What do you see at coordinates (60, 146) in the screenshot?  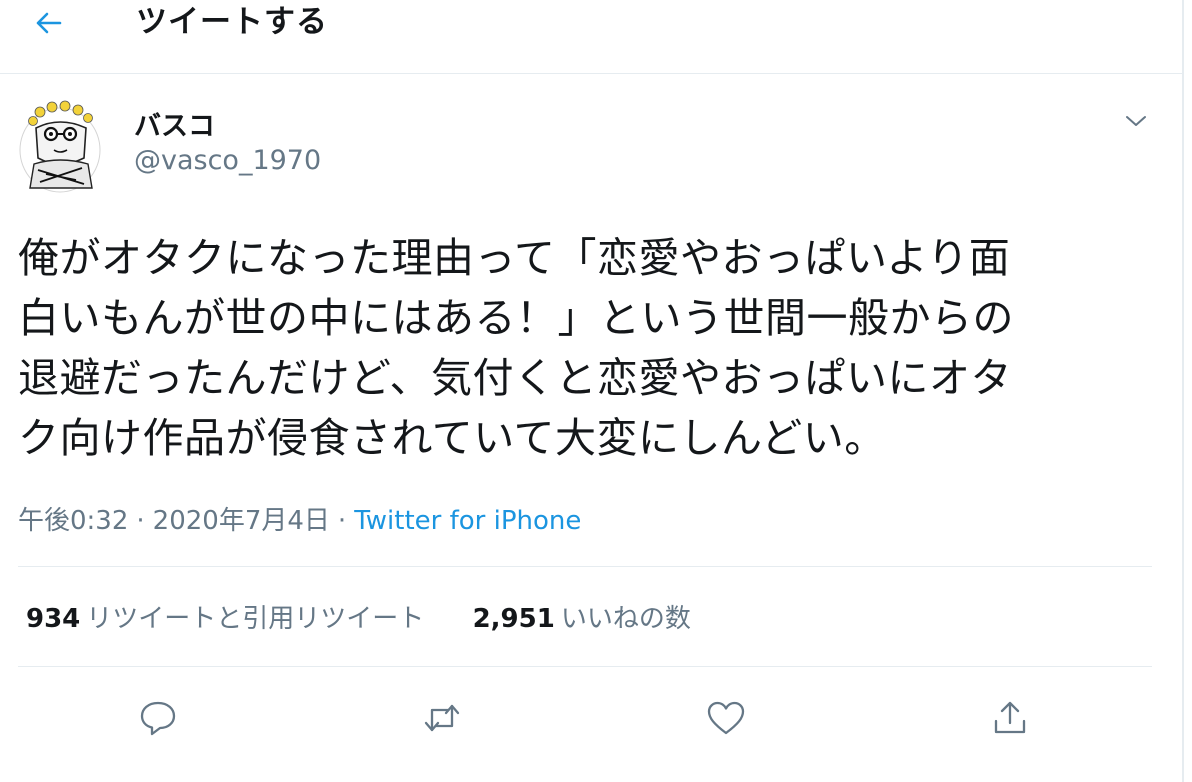 I see `avatar` at bounding box center [60, 146].